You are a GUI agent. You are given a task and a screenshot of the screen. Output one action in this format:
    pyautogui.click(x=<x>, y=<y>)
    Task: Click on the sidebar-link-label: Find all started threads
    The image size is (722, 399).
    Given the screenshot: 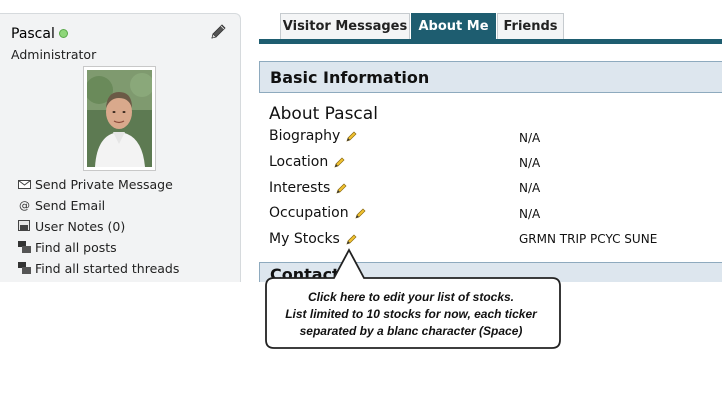 What is the action you would take?
    pyautogui.click(x=107, y=268)
    